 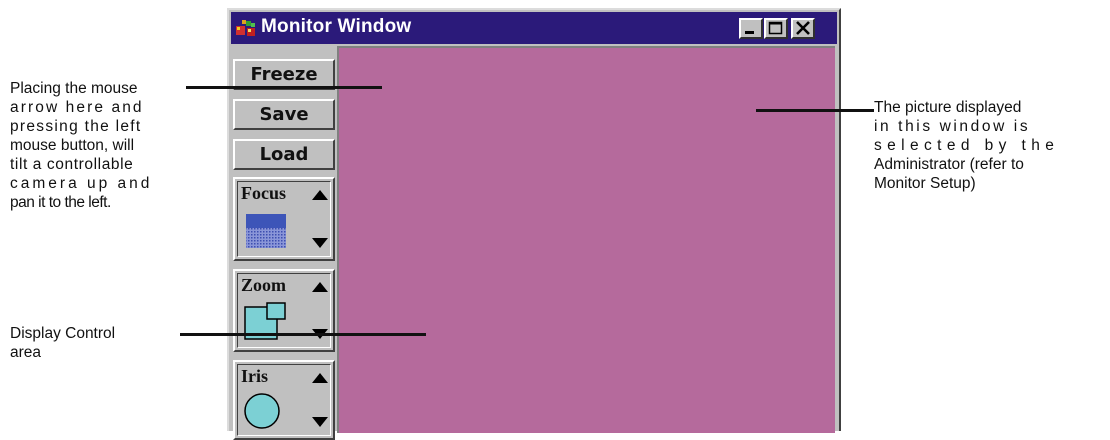 I want to click on focus-up-arrow-icon, so click(x=320, y=195).